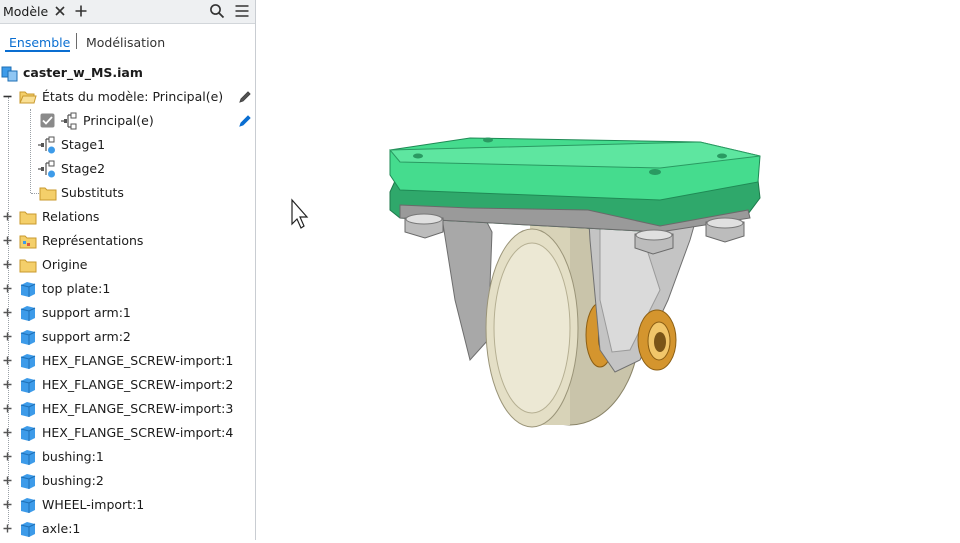  Describe the element at coordinates (217, 11) in the screenshot. I see `search-icon` at that location.